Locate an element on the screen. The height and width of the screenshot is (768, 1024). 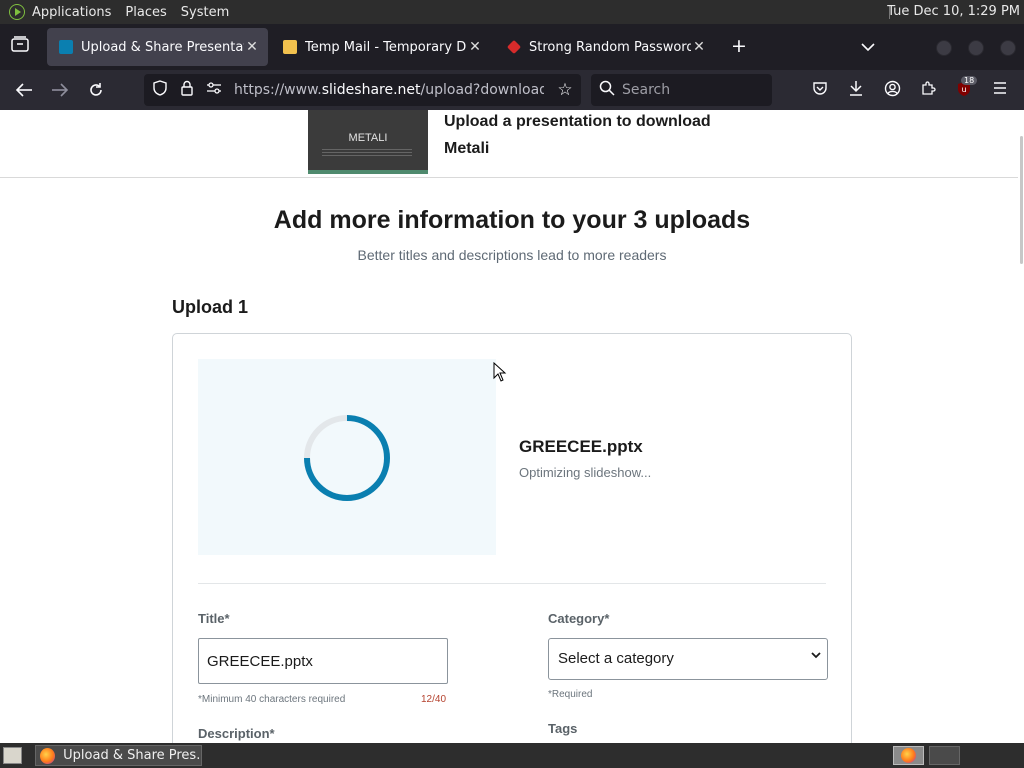
presentation-thumbnail: METALI is located at coordinates (368, 142).